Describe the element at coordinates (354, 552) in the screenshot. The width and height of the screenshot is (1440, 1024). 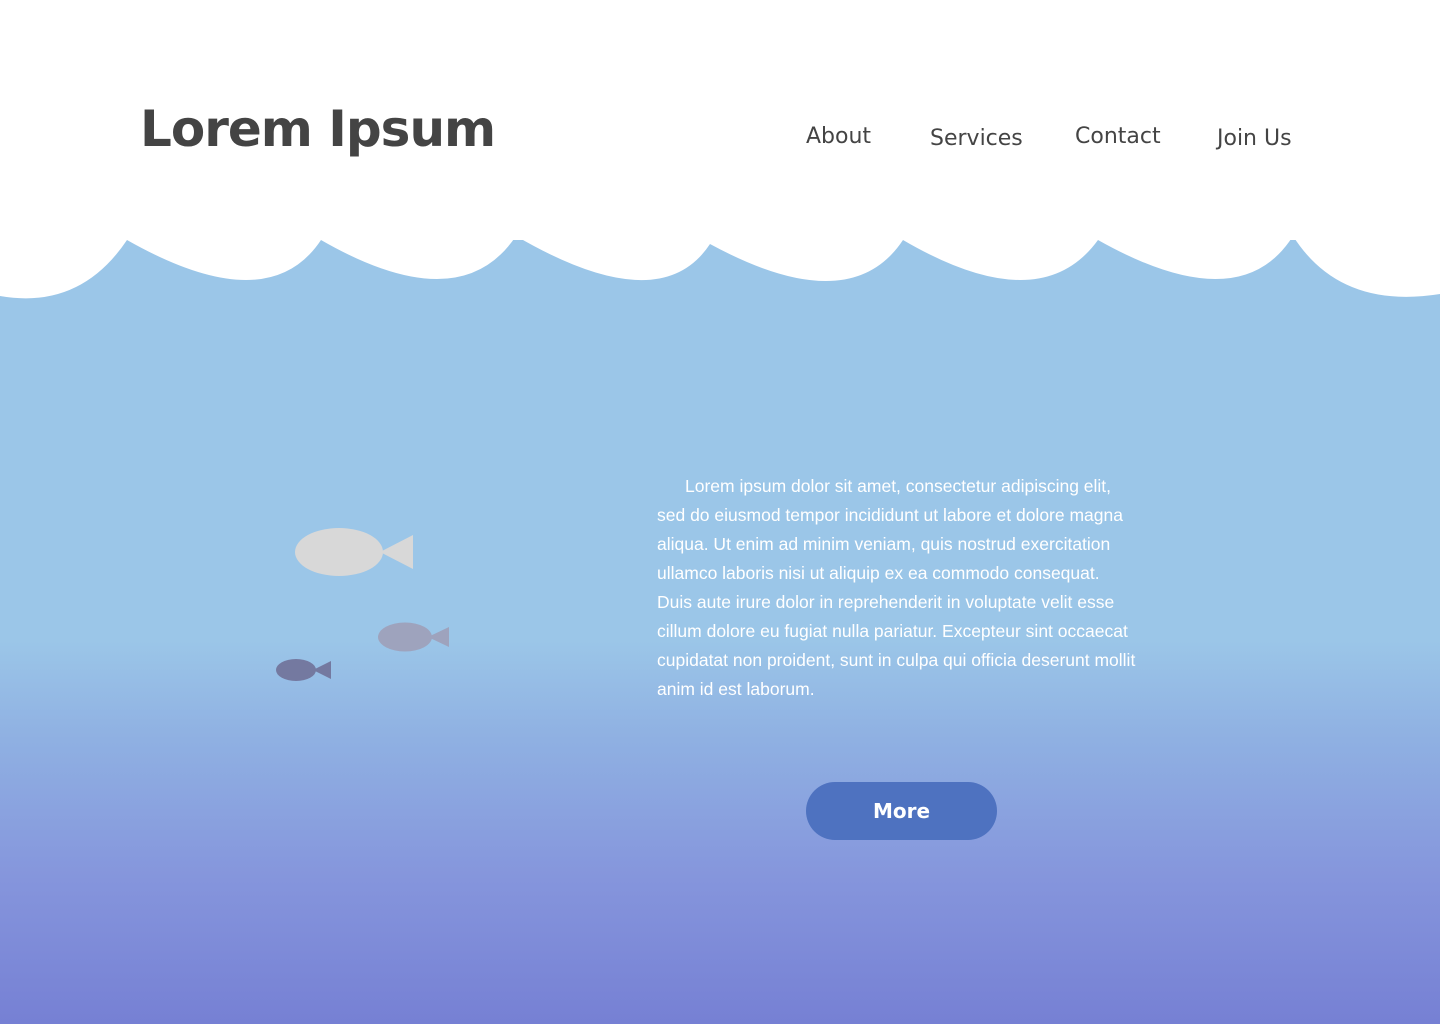
I see `fish-large-icon` at that location.